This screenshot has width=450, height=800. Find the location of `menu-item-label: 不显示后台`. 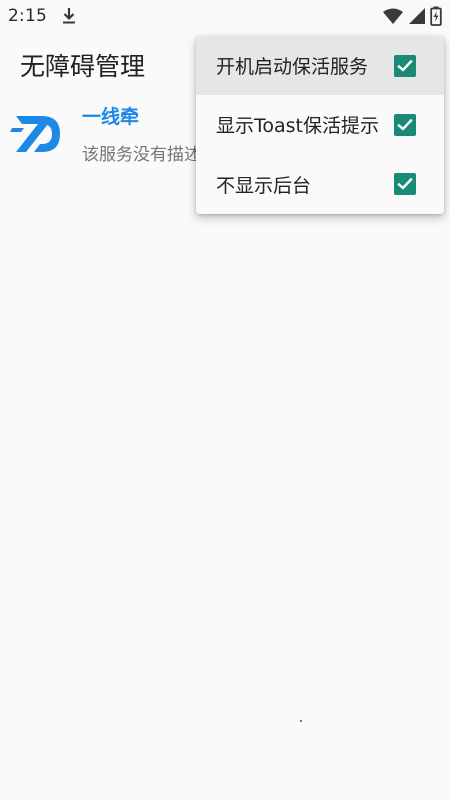

menu-item-label: 不显示后台 is located at coordinates (264, 185).